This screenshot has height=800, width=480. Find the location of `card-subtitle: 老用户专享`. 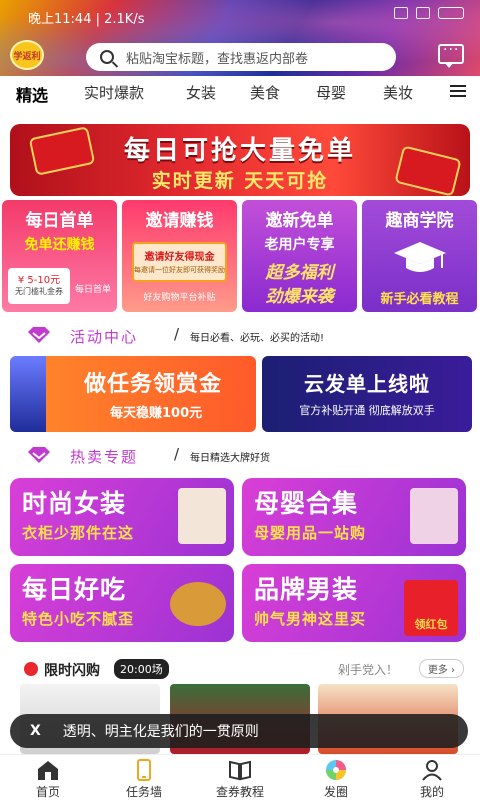

card-subtitle: 老用户专享 is located at coordinates (299, 245).